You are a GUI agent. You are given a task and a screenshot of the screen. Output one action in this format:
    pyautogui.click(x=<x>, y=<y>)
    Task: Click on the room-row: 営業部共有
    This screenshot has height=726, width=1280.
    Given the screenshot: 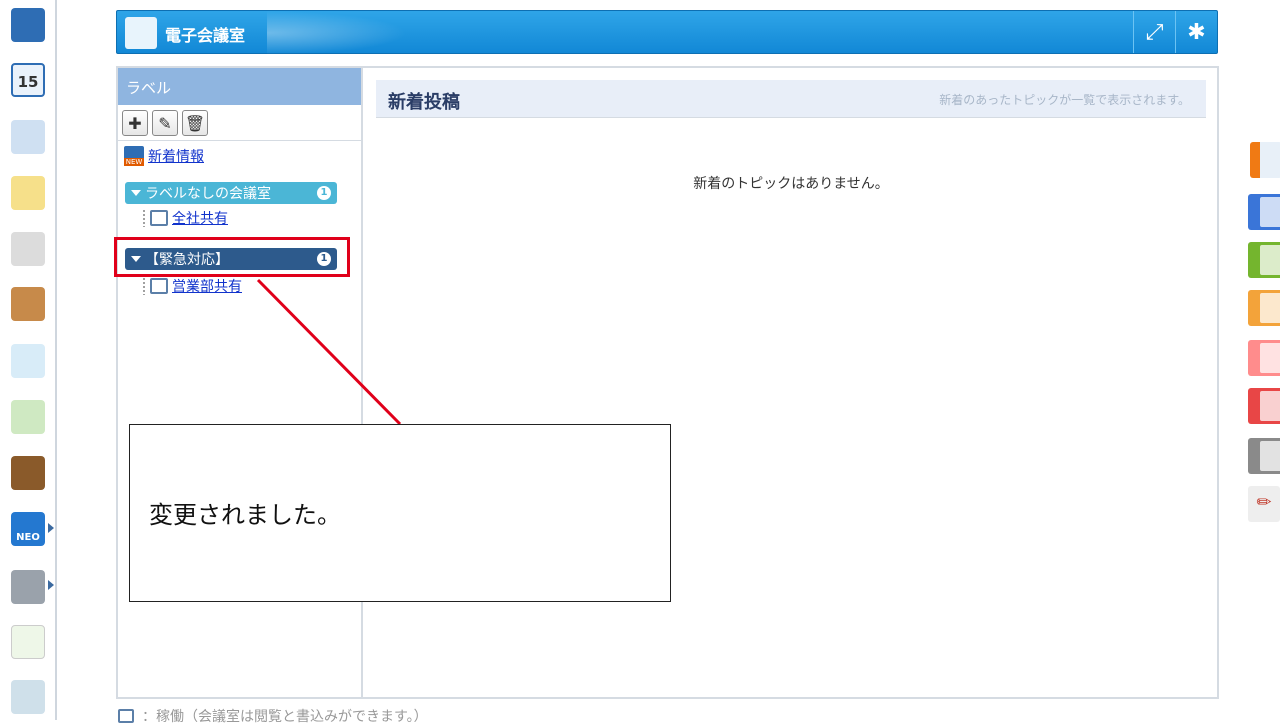 What is the action you would take?
    pyautogui.click(x=192, y=286)
    